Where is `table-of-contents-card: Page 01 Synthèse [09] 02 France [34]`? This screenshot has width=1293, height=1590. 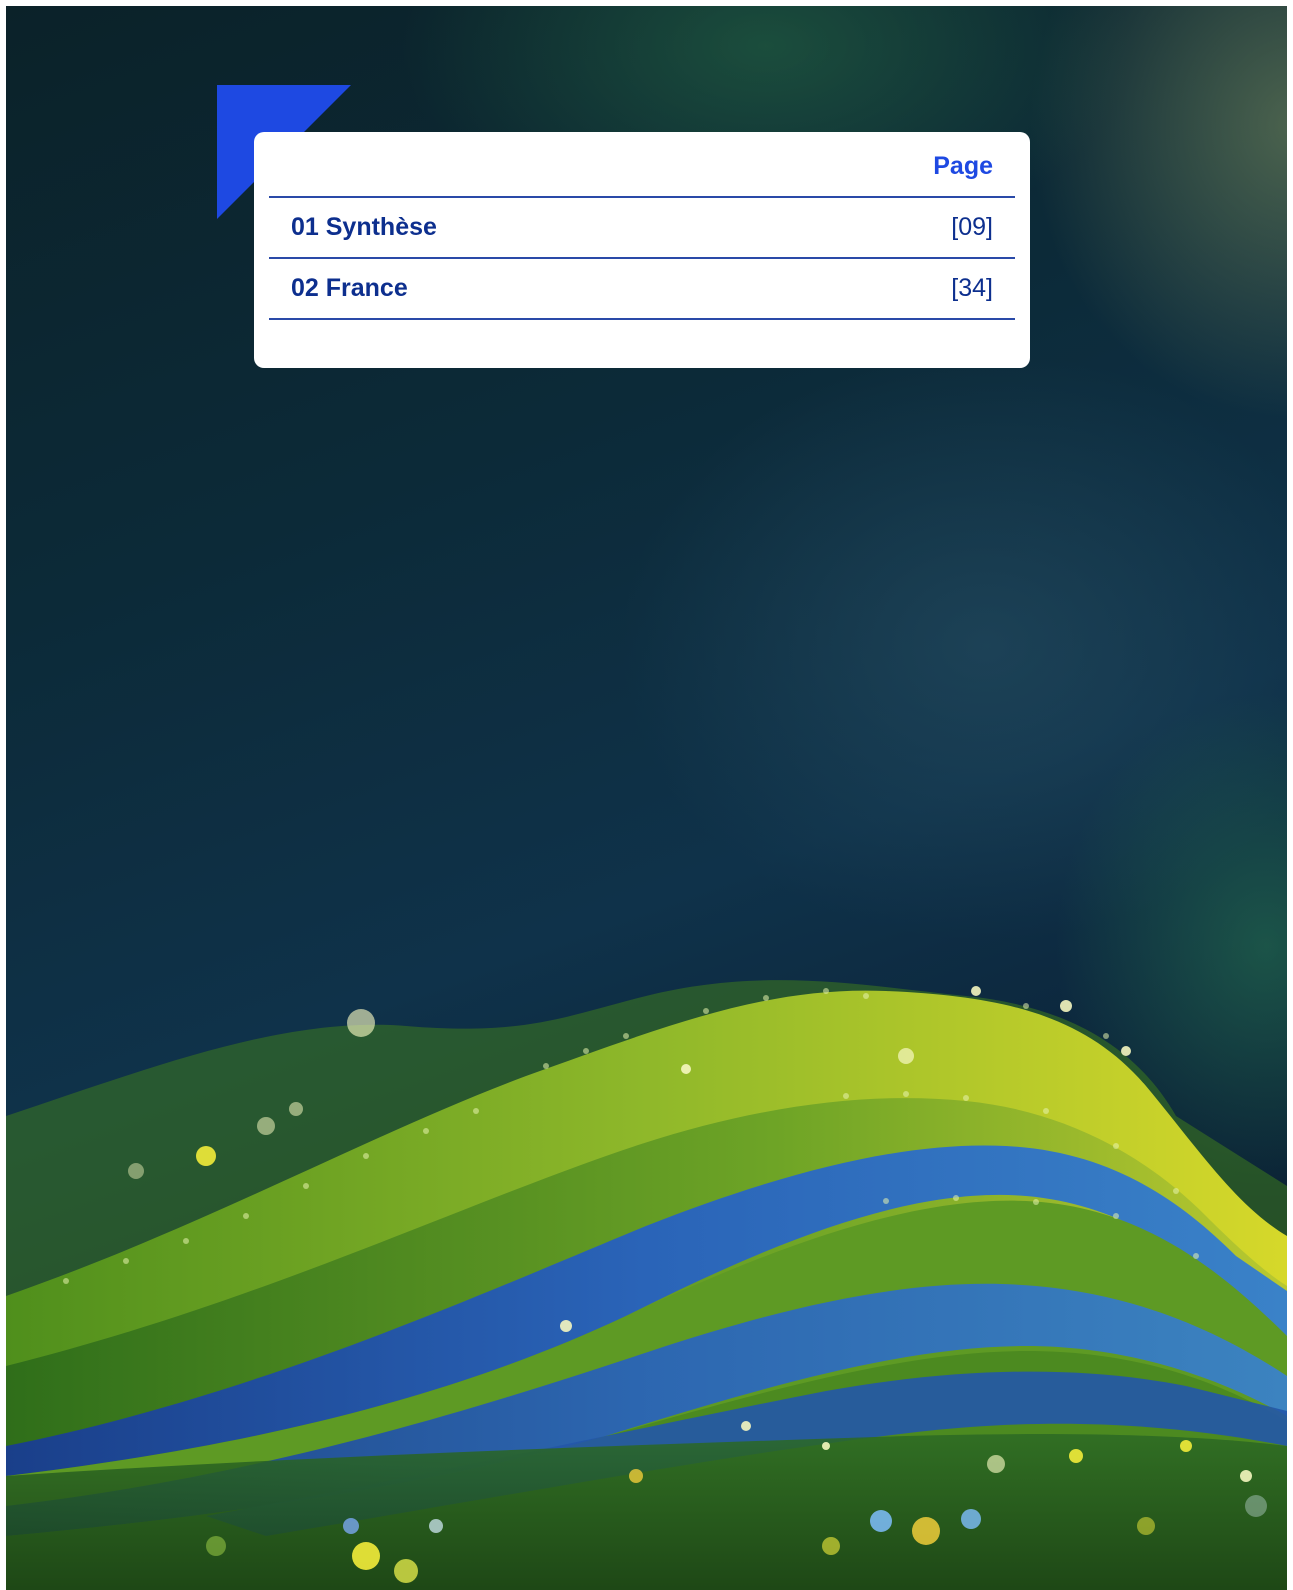
table-of-contents-card: Page 01 Synthèse [09] 02 France [34] is located at coordinates (642, 250).